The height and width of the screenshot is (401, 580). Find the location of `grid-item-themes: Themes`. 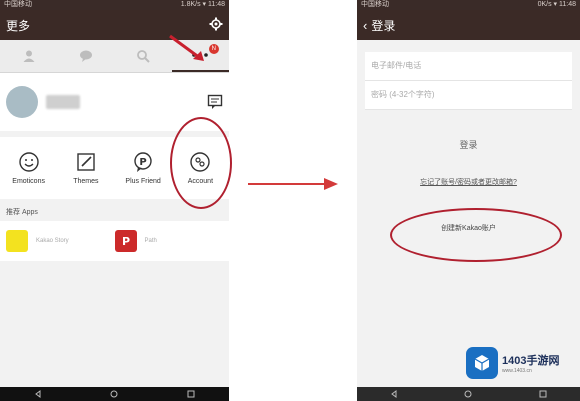

grid-item-themes: Themes is located at coordinates (85, 168).